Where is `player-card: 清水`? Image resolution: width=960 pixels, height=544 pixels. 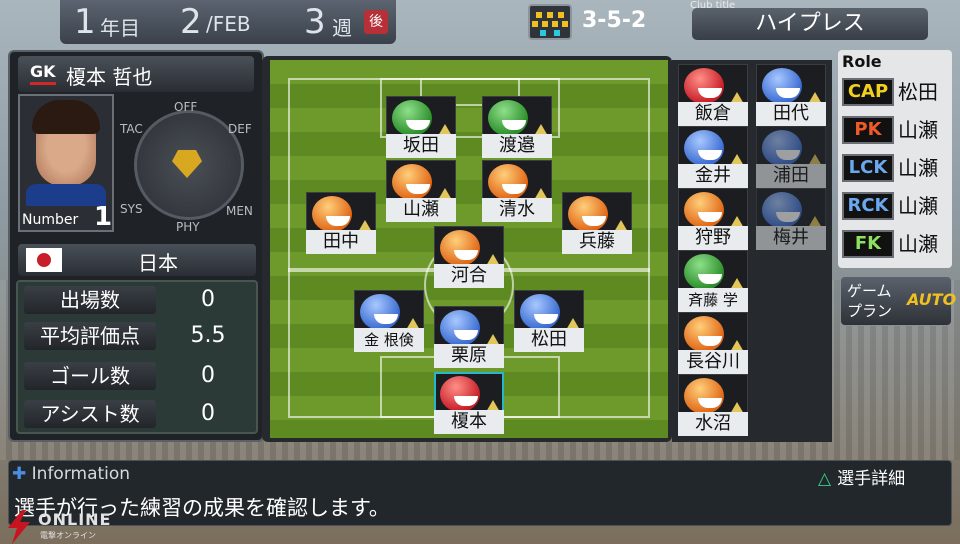
player-card: 清水 is located at coordinates (517, 192).